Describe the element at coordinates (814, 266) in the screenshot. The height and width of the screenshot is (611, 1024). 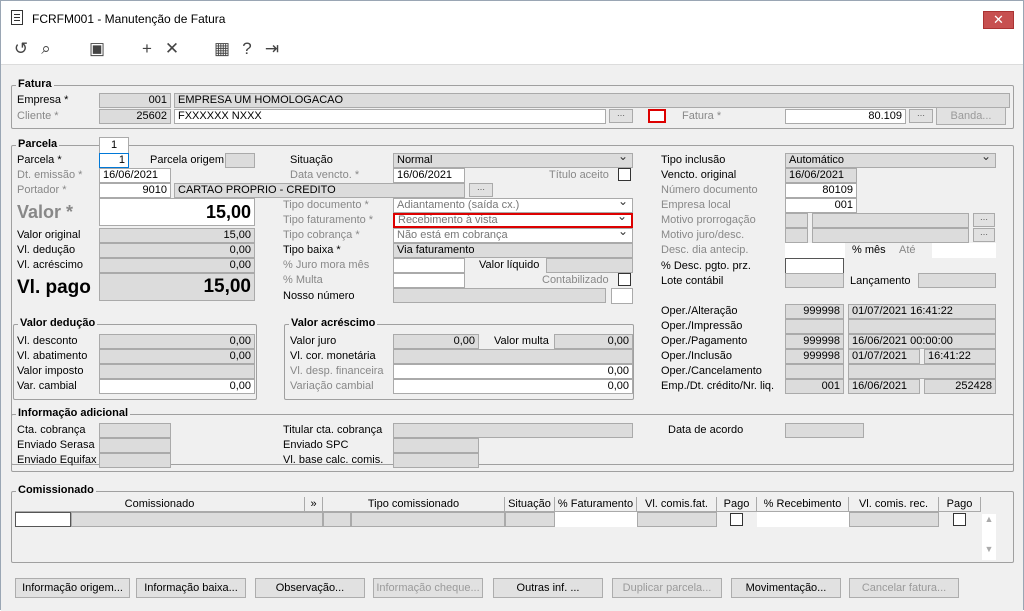
I see `desc-pgto-field` at that location.